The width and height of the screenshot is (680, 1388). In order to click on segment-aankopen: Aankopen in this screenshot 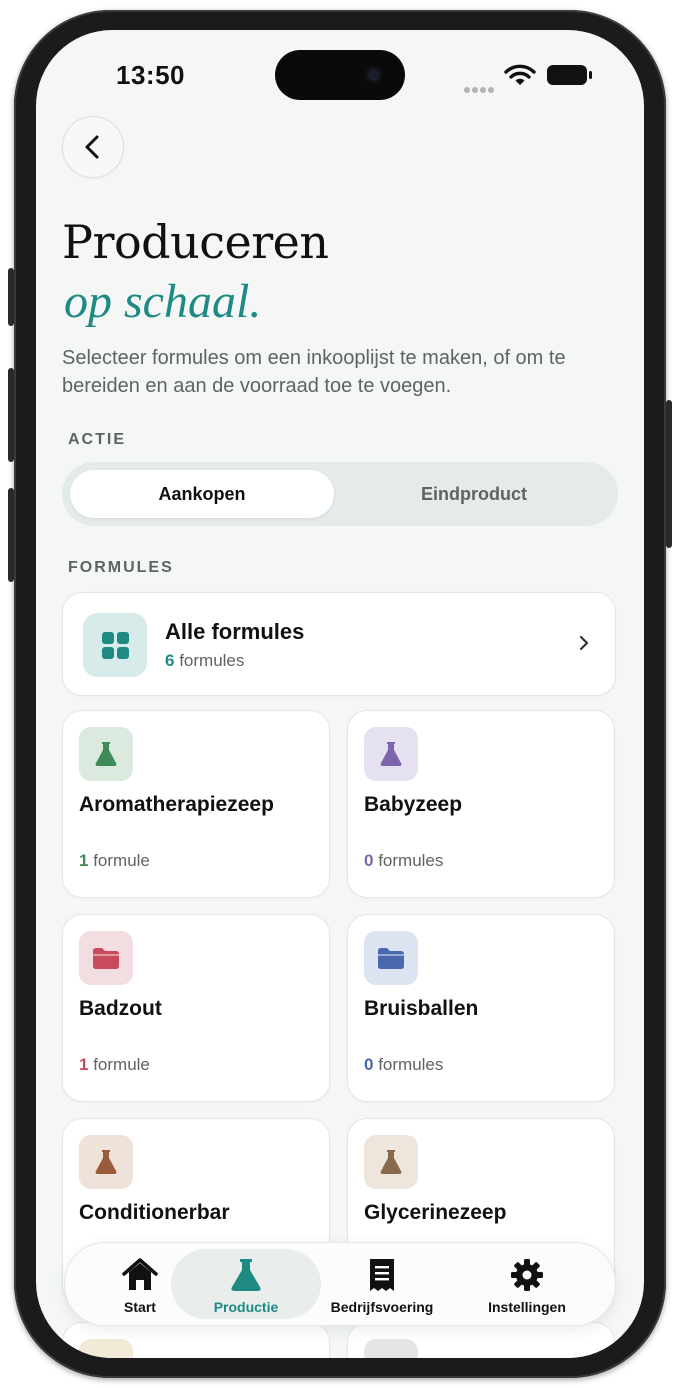, I will do `click(202, 494)`.